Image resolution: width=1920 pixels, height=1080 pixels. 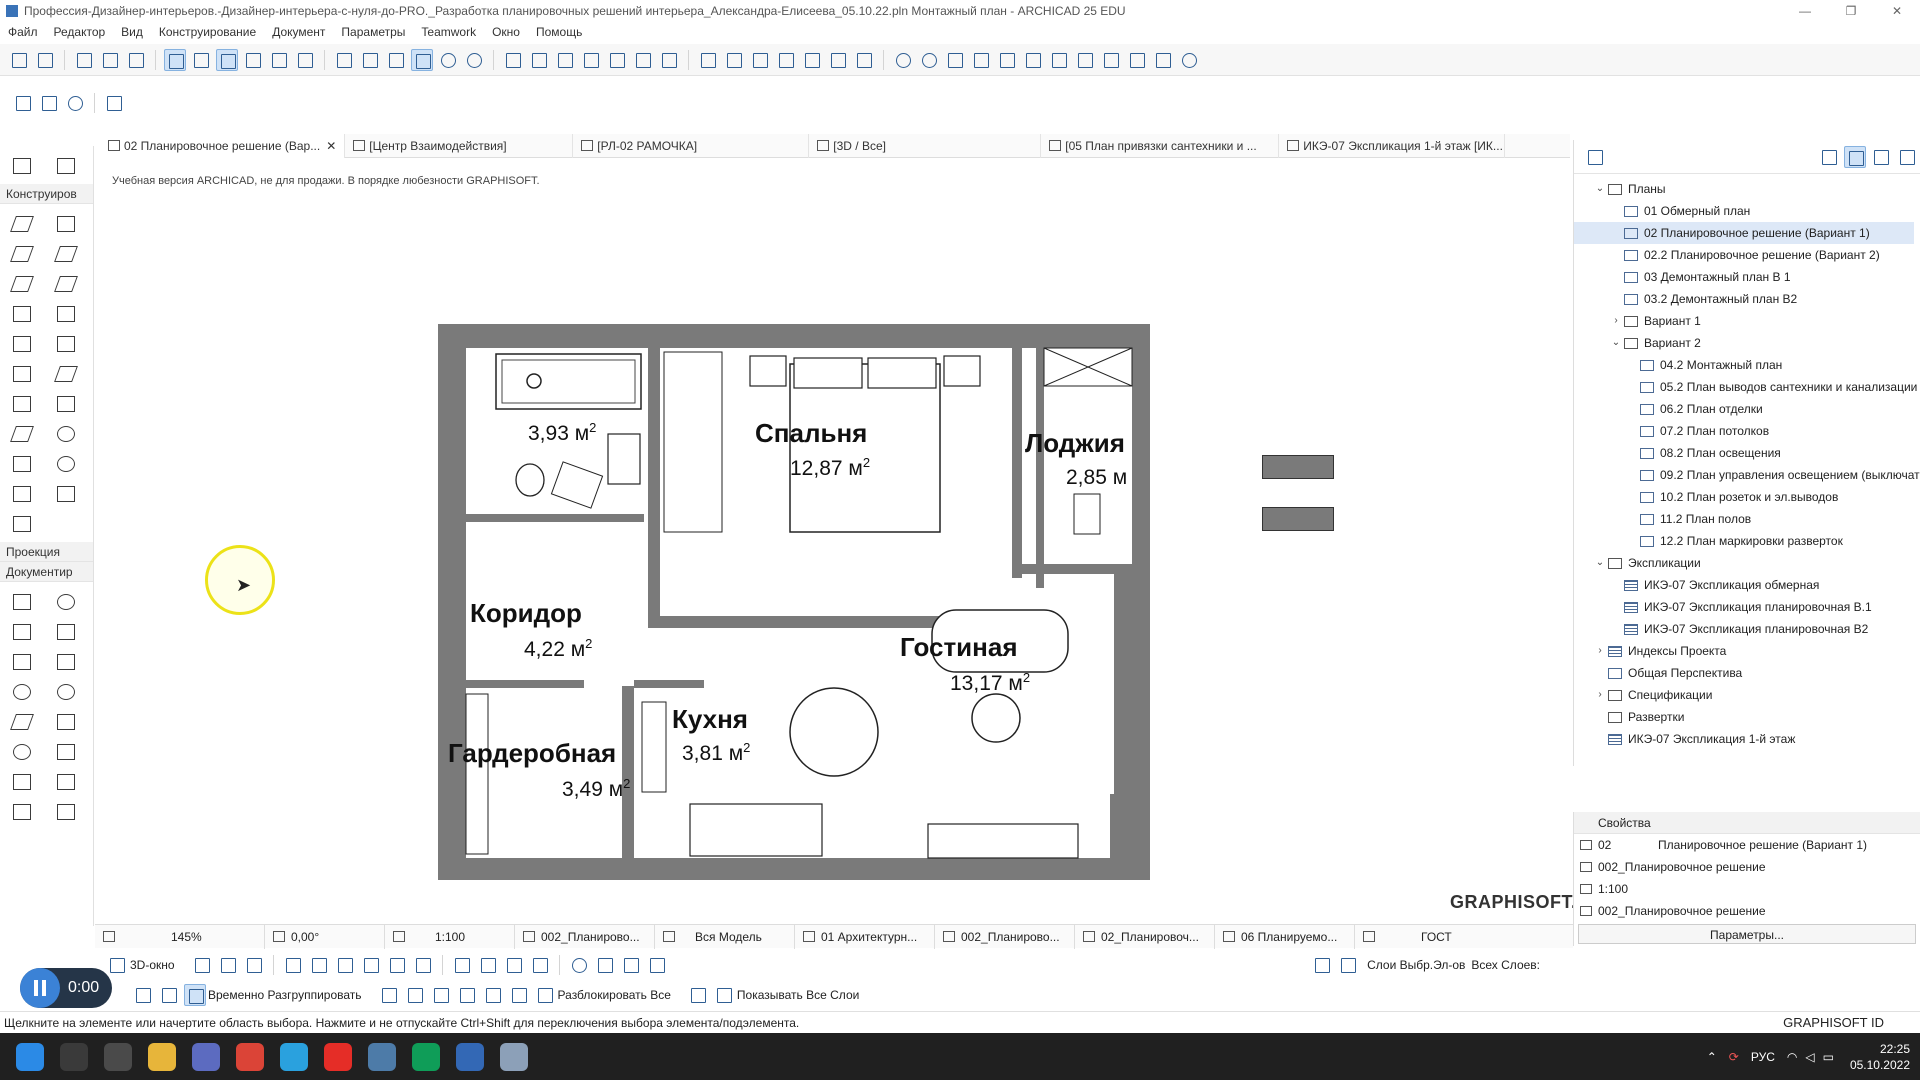 I want to click on project-map-icon, so click(x=1829, y=157).